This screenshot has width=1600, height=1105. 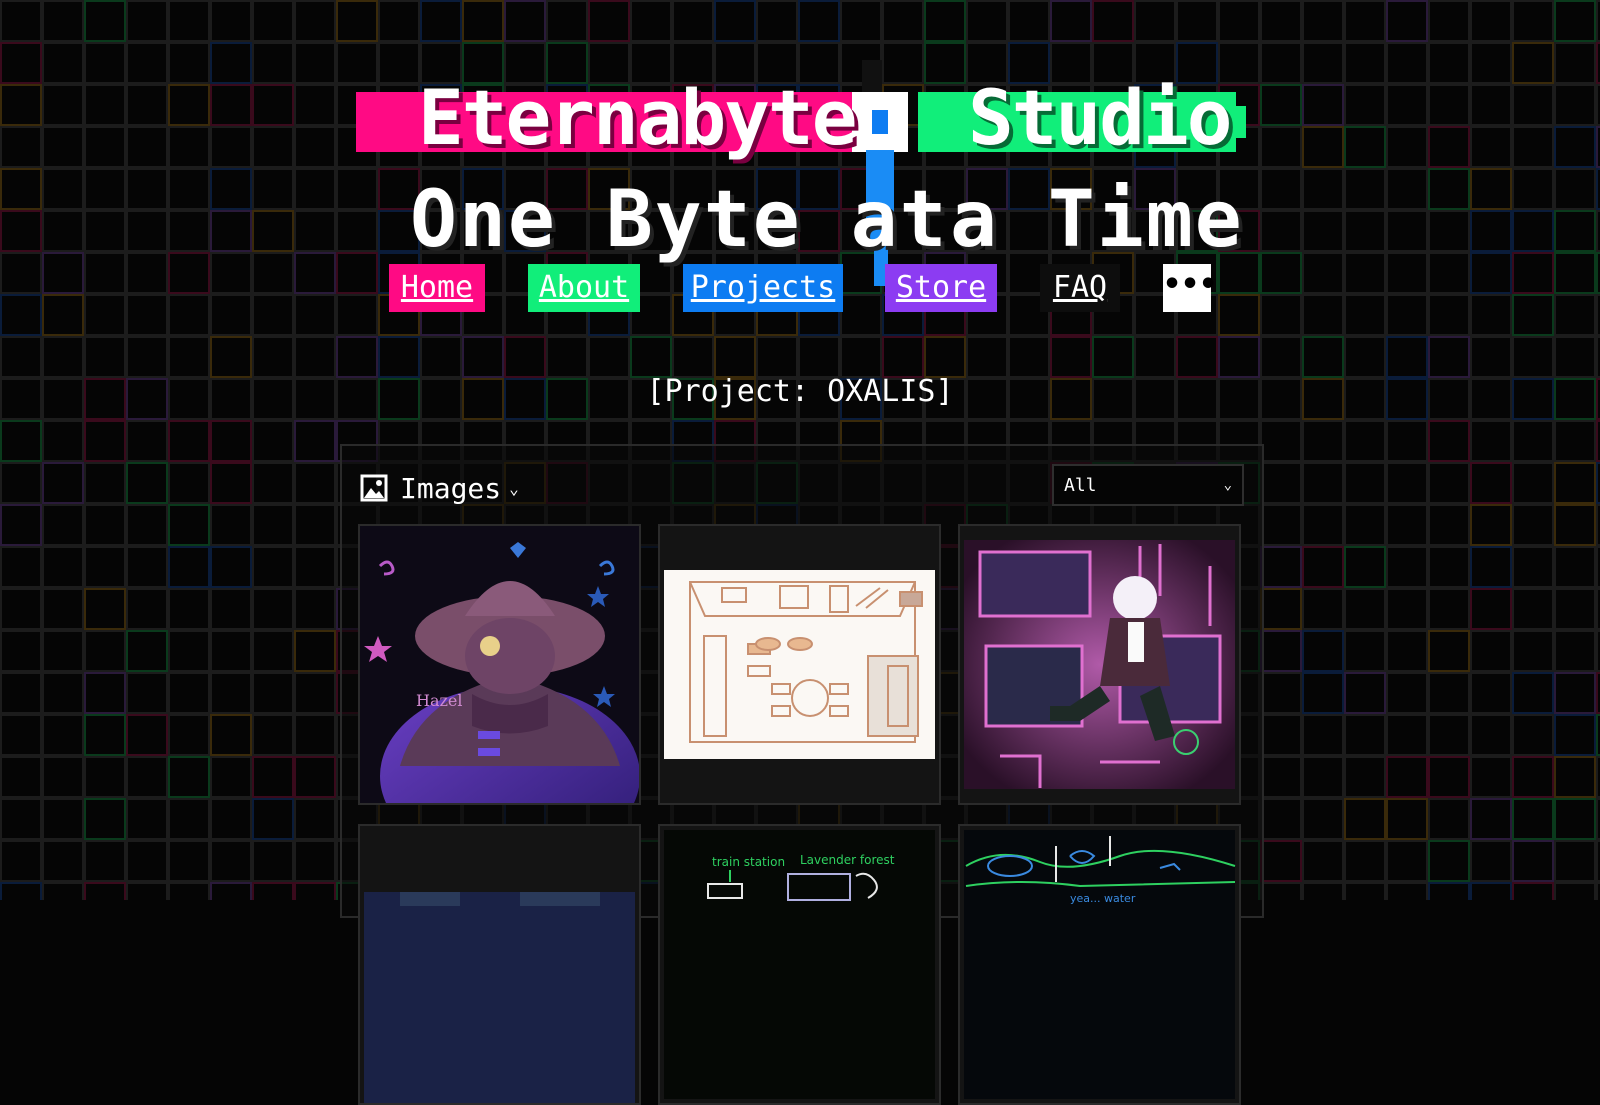 I want to click on artwork-dark-scene, so click(x=499, y=964).